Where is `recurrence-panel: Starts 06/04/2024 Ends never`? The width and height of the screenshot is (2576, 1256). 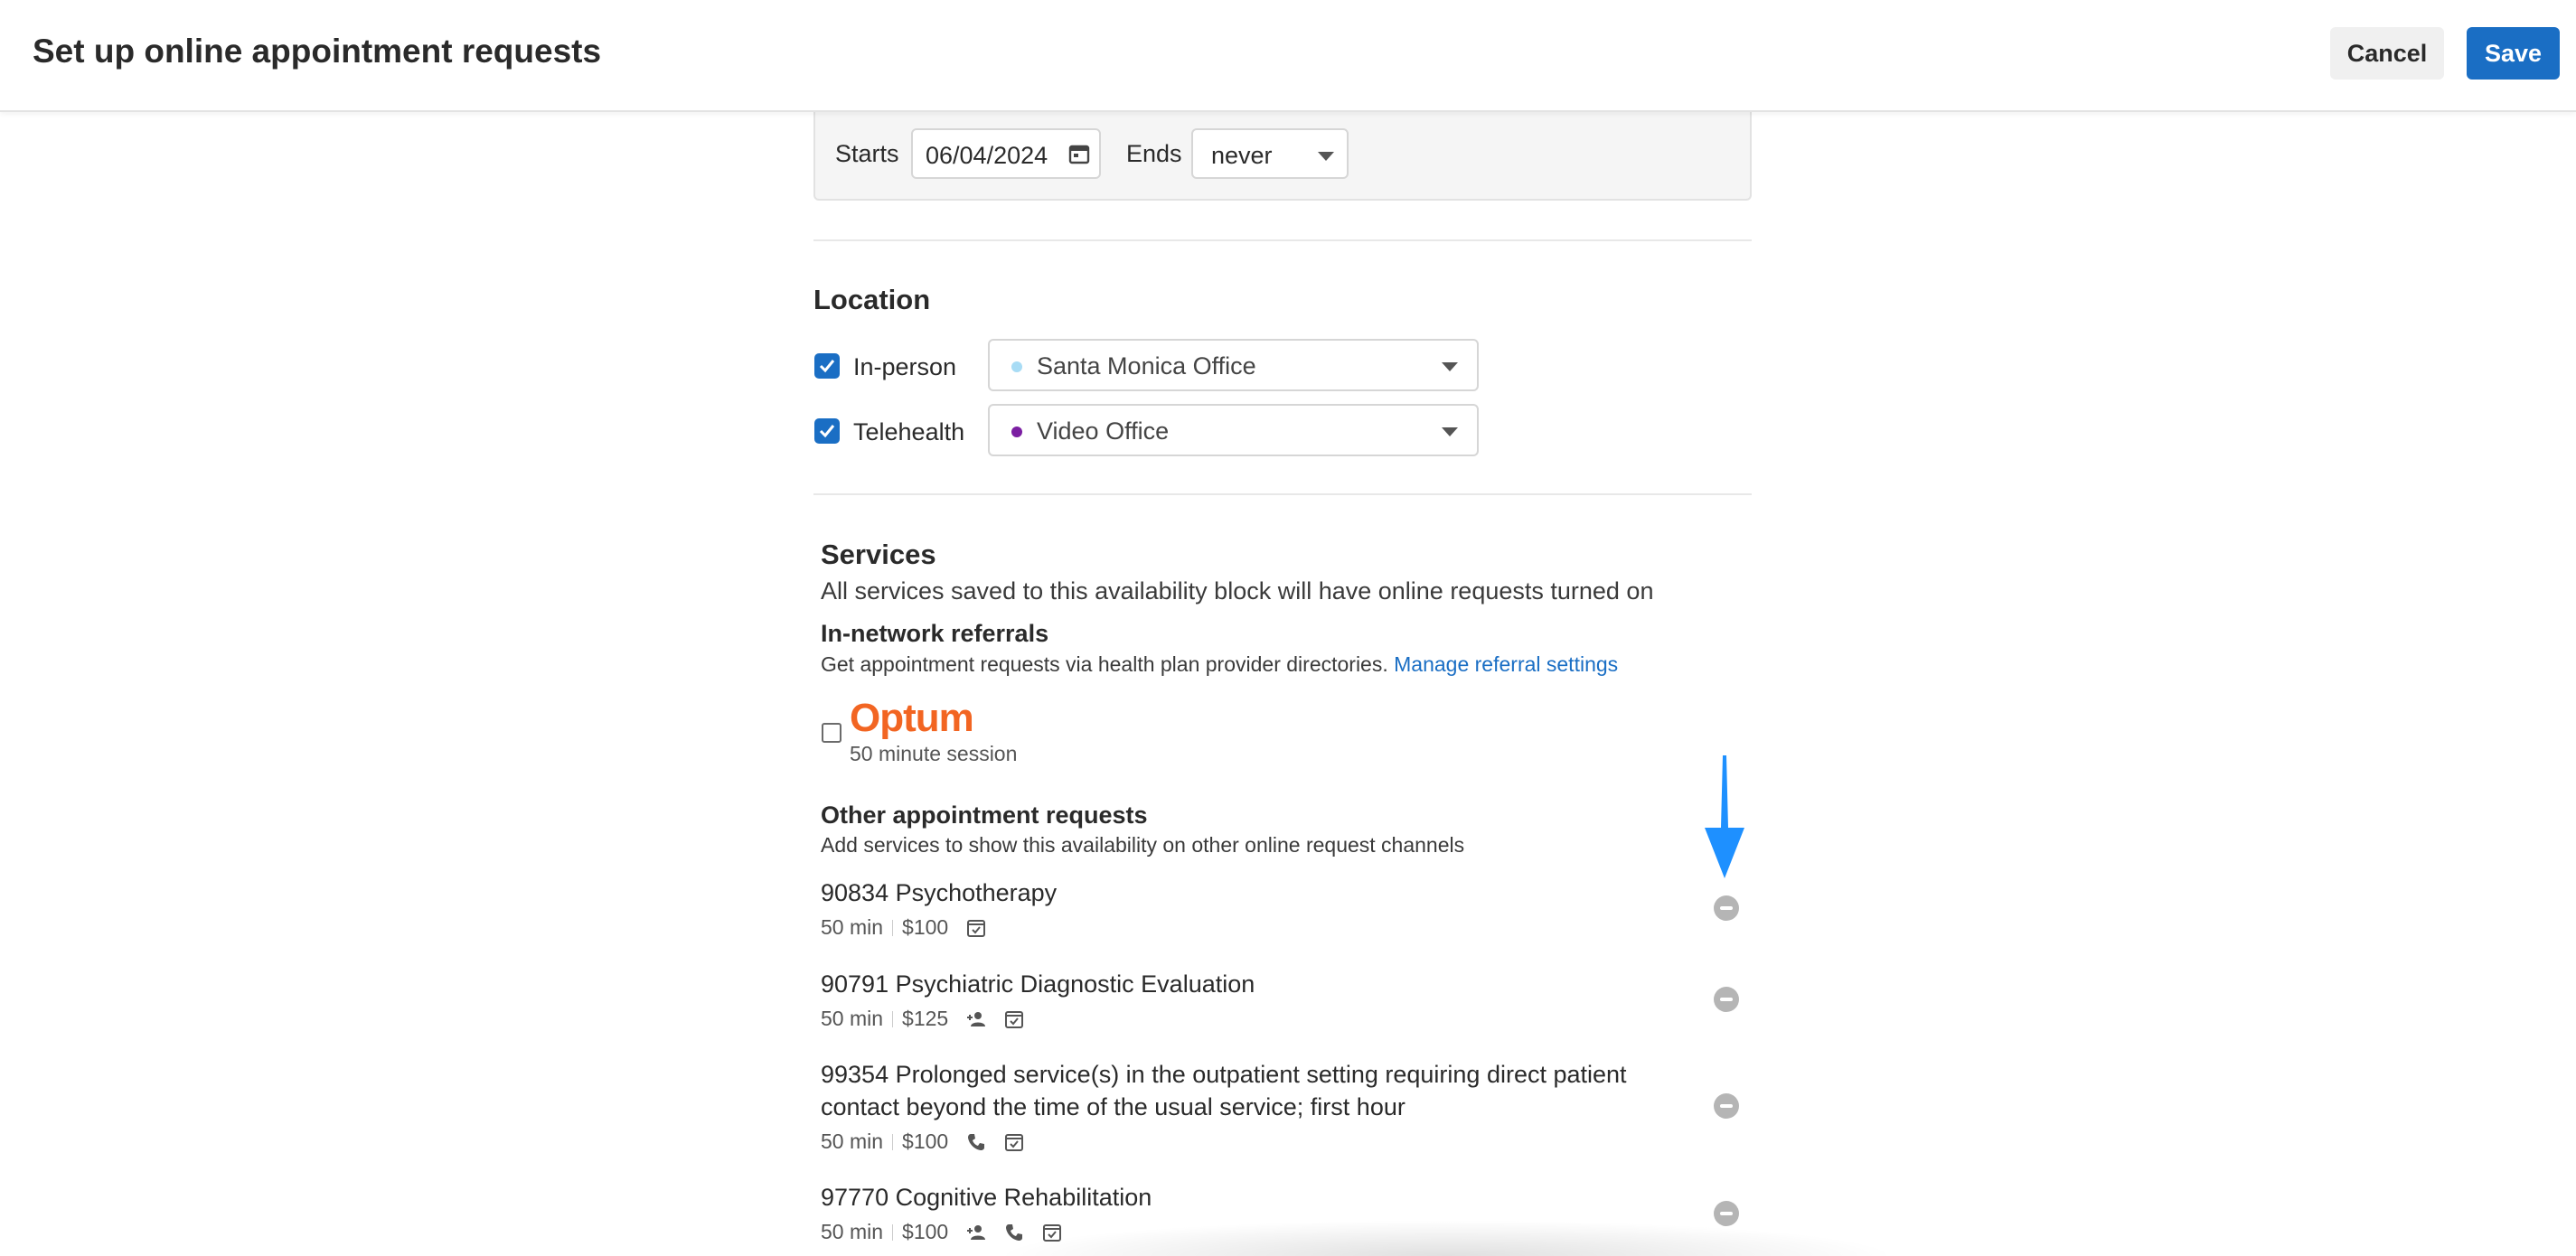
recurrence-panel: Starts 06/04/2024 Ends never is located at coordinates (1283, 154).